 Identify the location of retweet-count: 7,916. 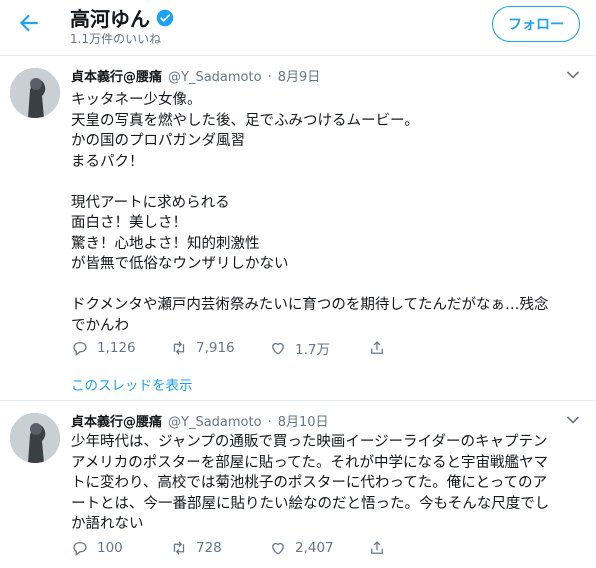
(215, 348).